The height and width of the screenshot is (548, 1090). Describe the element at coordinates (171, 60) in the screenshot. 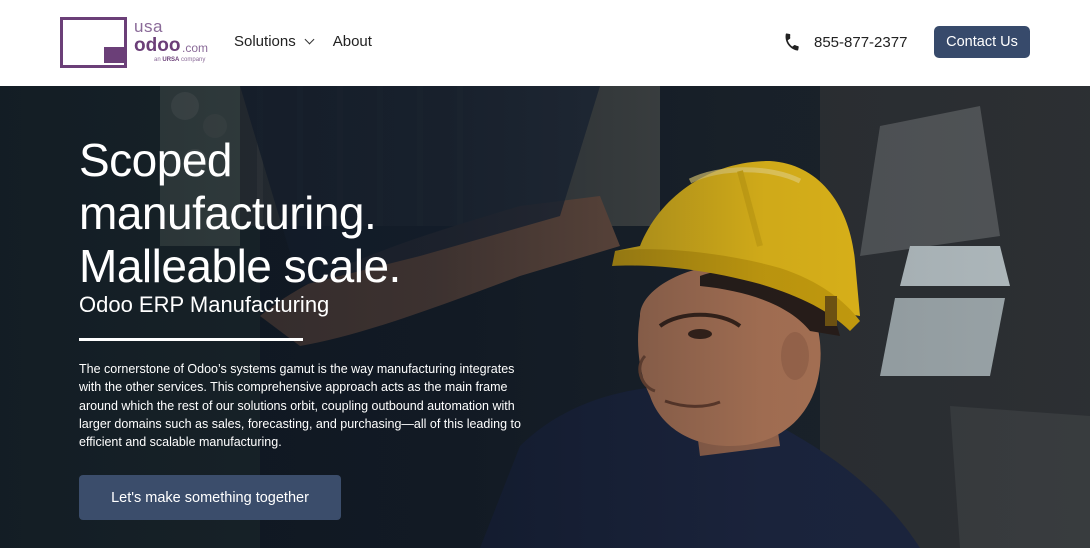

I see `logo-tagline-brand: URSA` at that location.